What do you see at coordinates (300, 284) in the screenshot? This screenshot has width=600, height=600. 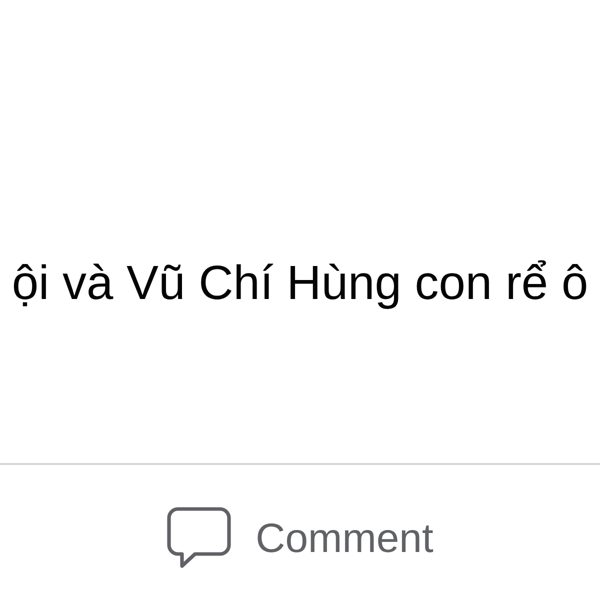 I see `post-text: ội và Vũ Chí Hùng con rể ô` at bounding box center [300, 284].